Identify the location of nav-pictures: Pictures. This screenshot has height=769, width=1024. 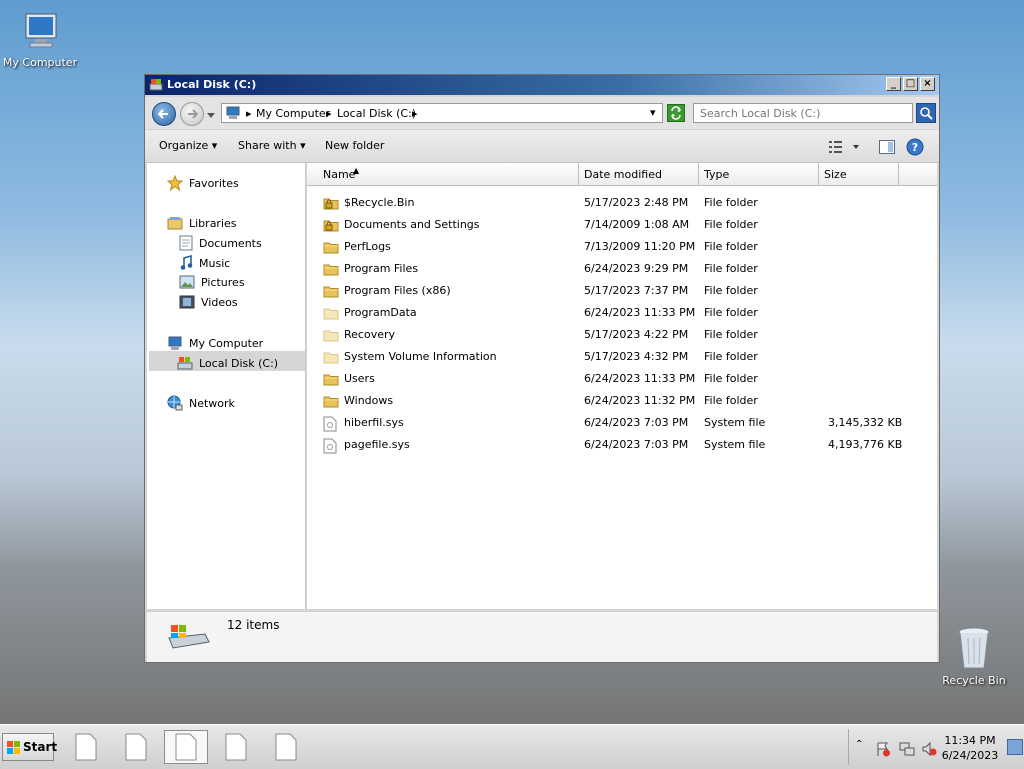
(212, 282).